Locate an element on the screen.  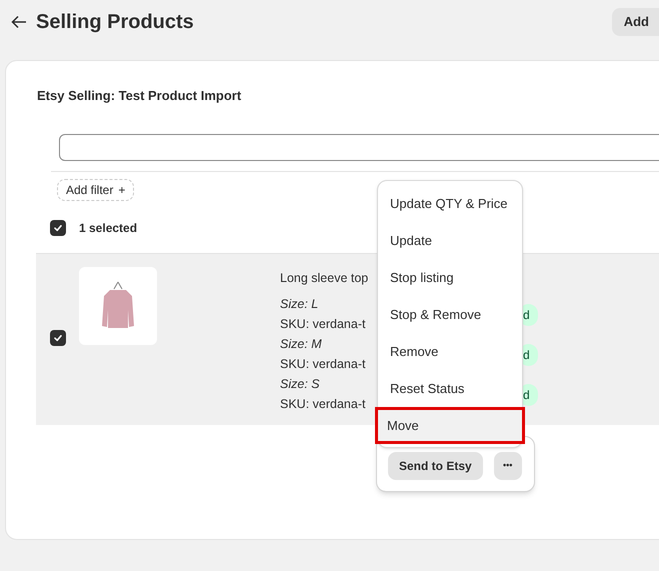
add-button: Add is located at coordinates (635, 22).